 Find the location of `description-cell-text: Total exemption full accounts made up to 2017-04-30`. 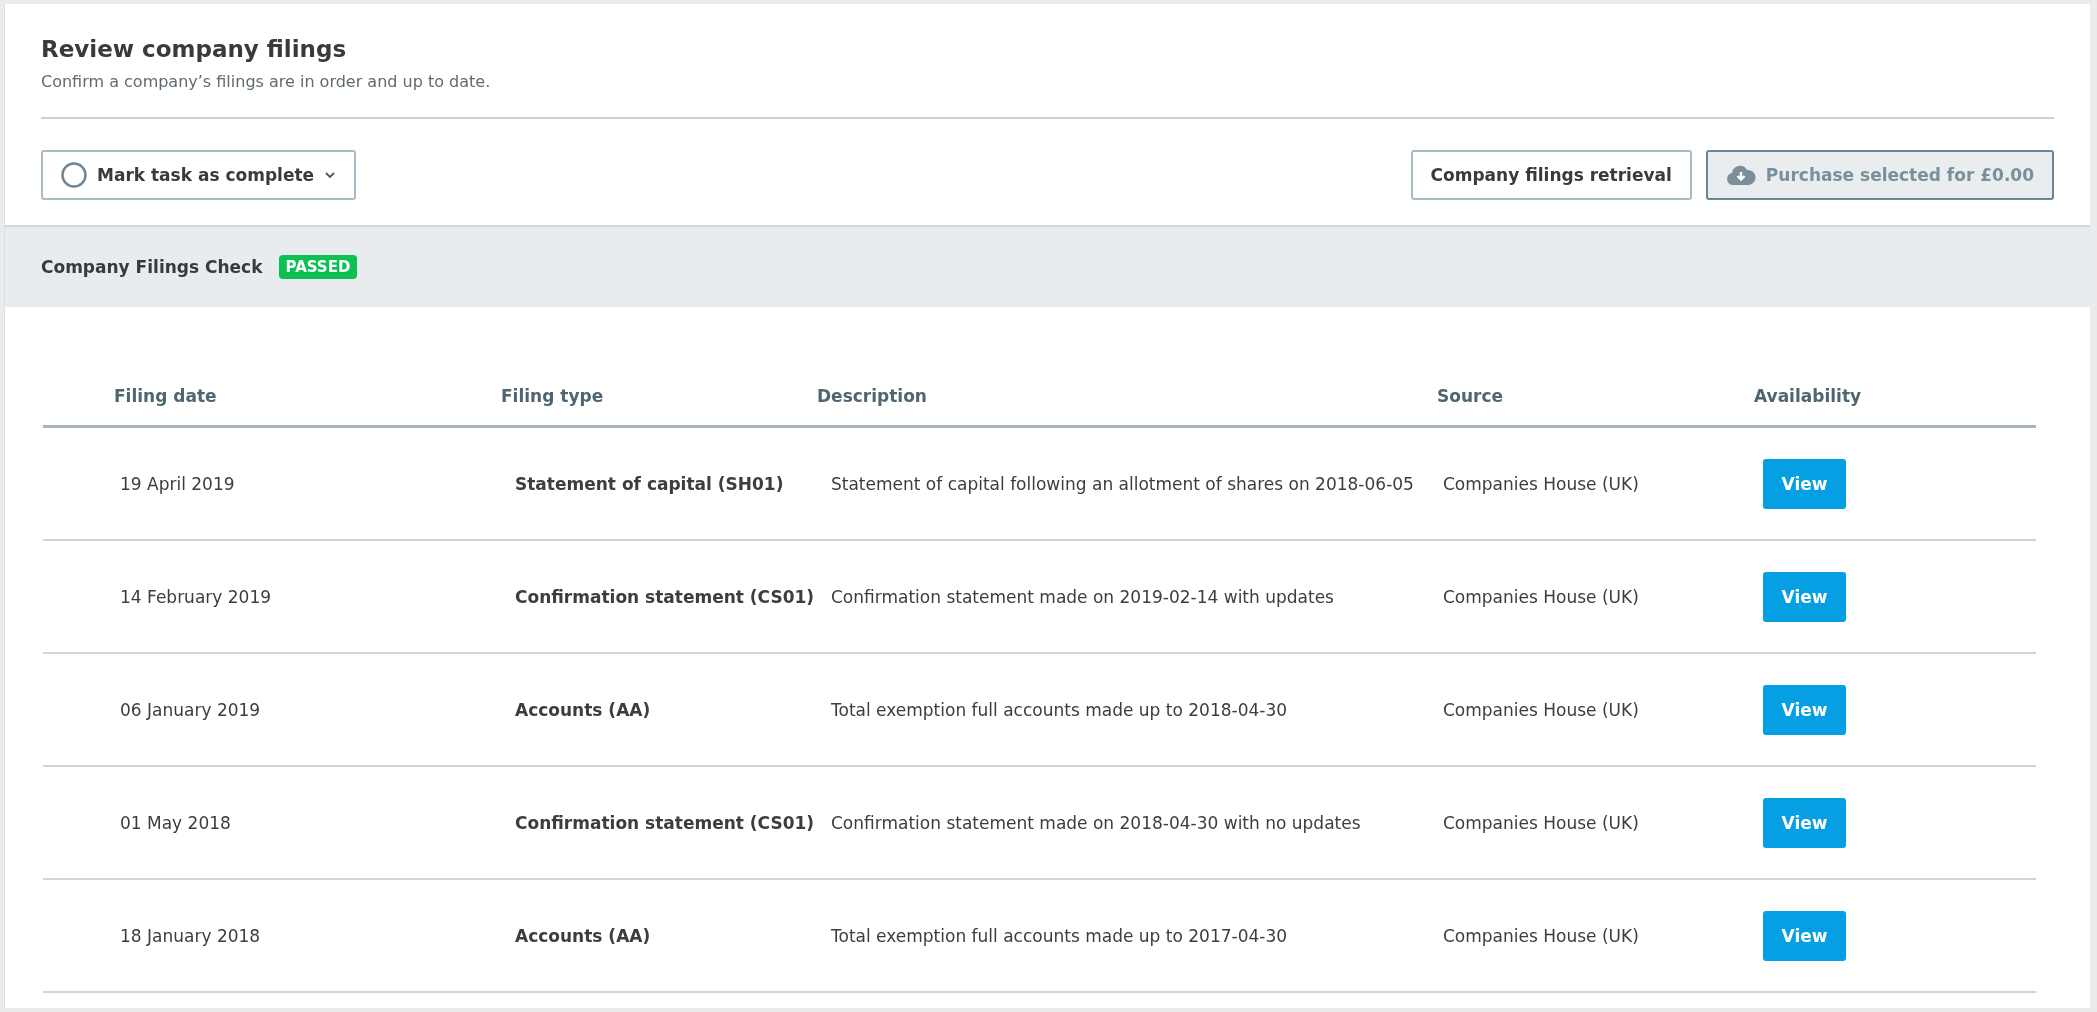

description-cell-text: Total exemption full accounts made up to 2017-04-30 is located at coordinates (1060, 935).